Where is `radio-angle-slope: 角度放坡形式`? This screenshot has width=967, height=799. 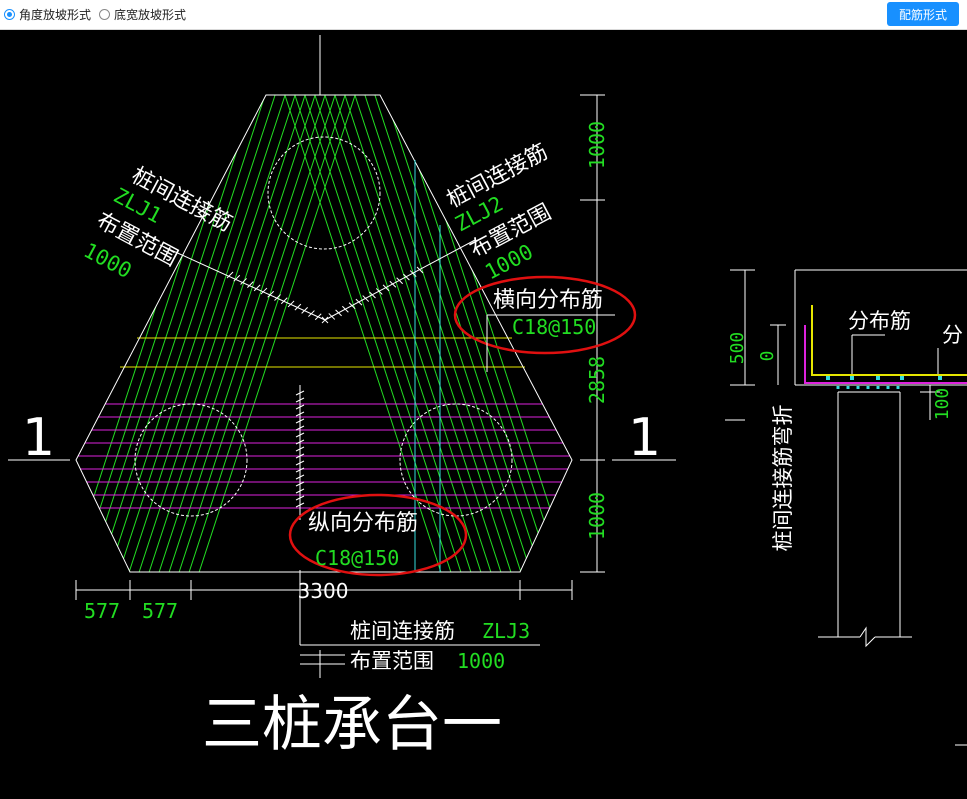
radio-angle-slope: 角度放坡形式 is located at coordinates (47, 14).